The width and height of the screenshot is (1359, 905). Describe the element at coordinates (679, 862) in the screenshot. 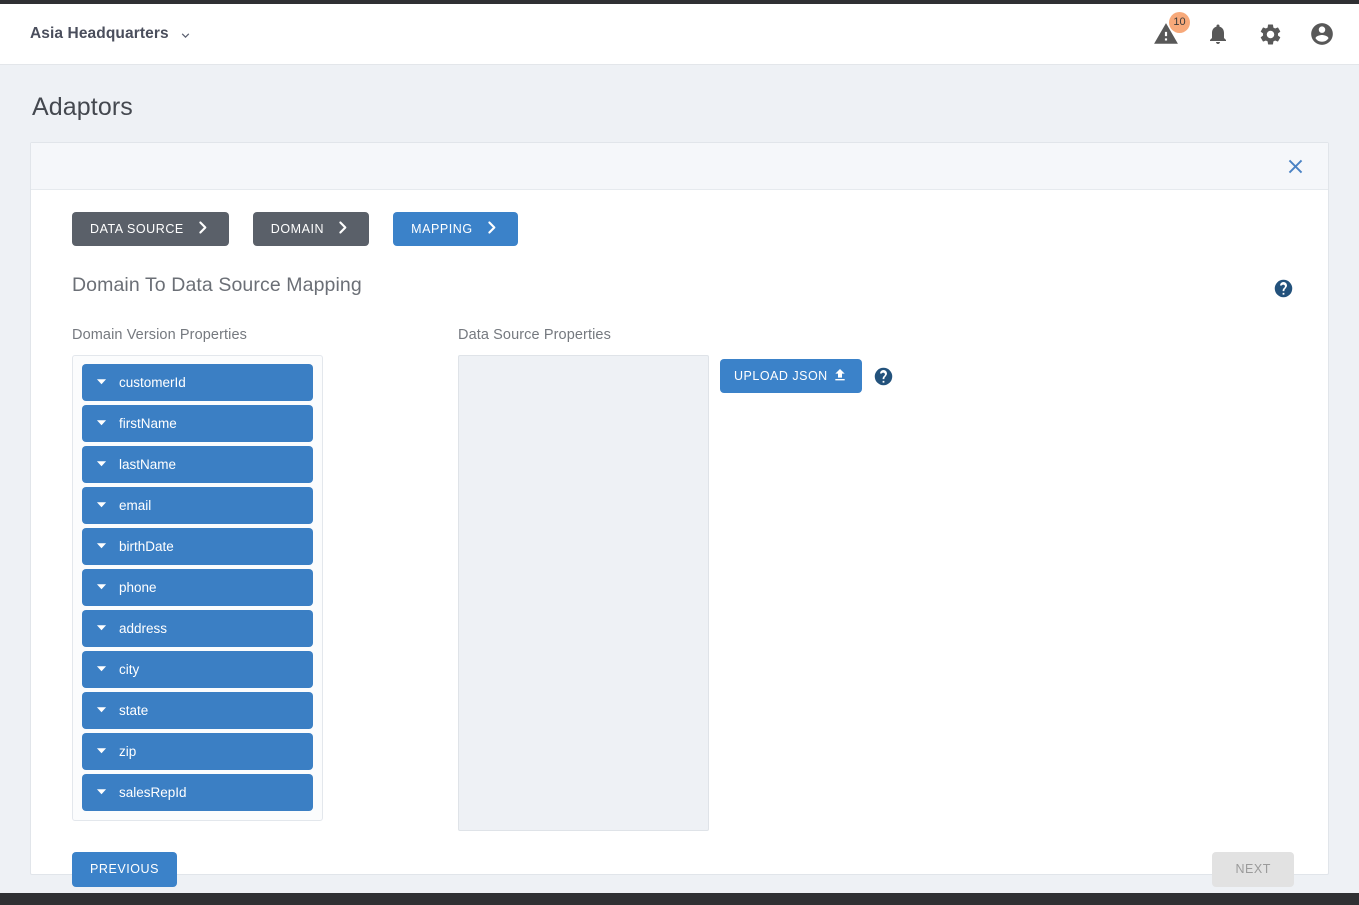

I see `card-footer: PREVIOUS NEXT` at that location.